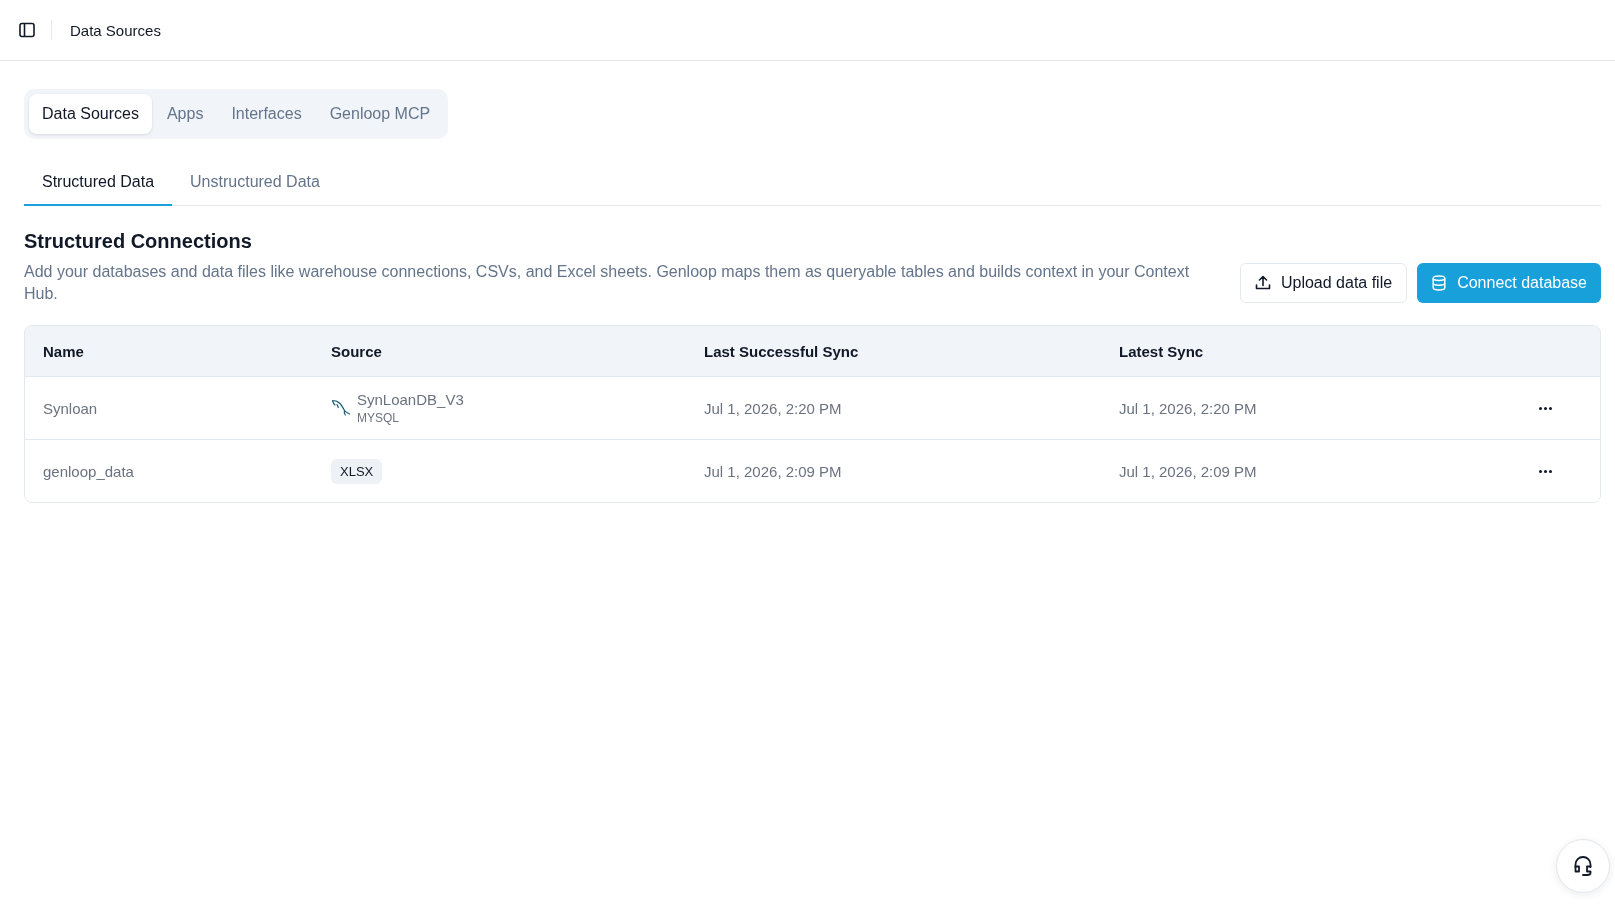 Image resolution: width=1615 pixels, height=907 pixels. What do you see at coordinates (356, 351) in the screenshot?
I see `column-header: Source` at bounding box center [356, 351].